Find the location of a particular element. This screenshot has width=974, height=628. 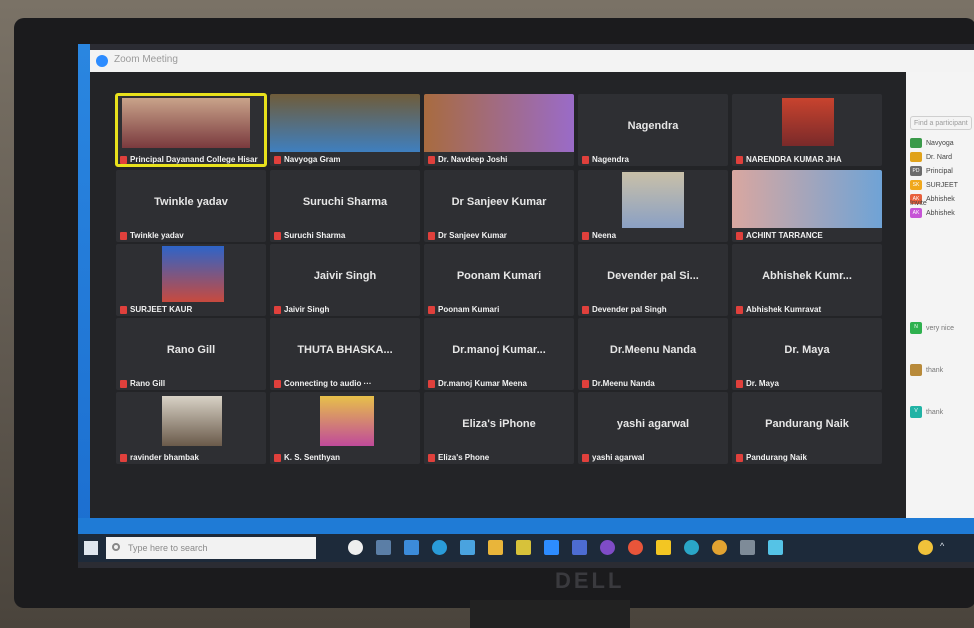

participant-caption: yashi agarwal is located at coordinates (613, 457).